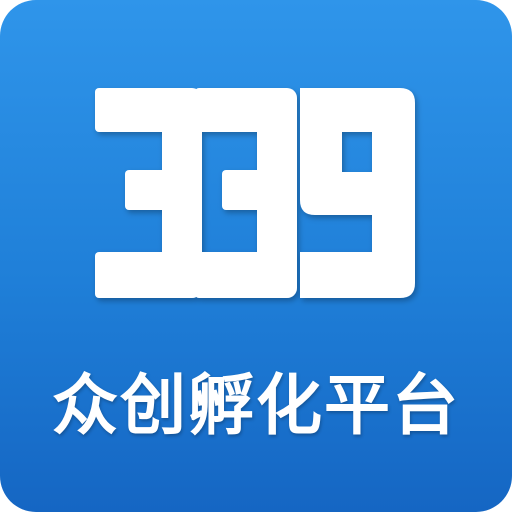  I want to click on logo-digit-3-first, so click(148, 193).